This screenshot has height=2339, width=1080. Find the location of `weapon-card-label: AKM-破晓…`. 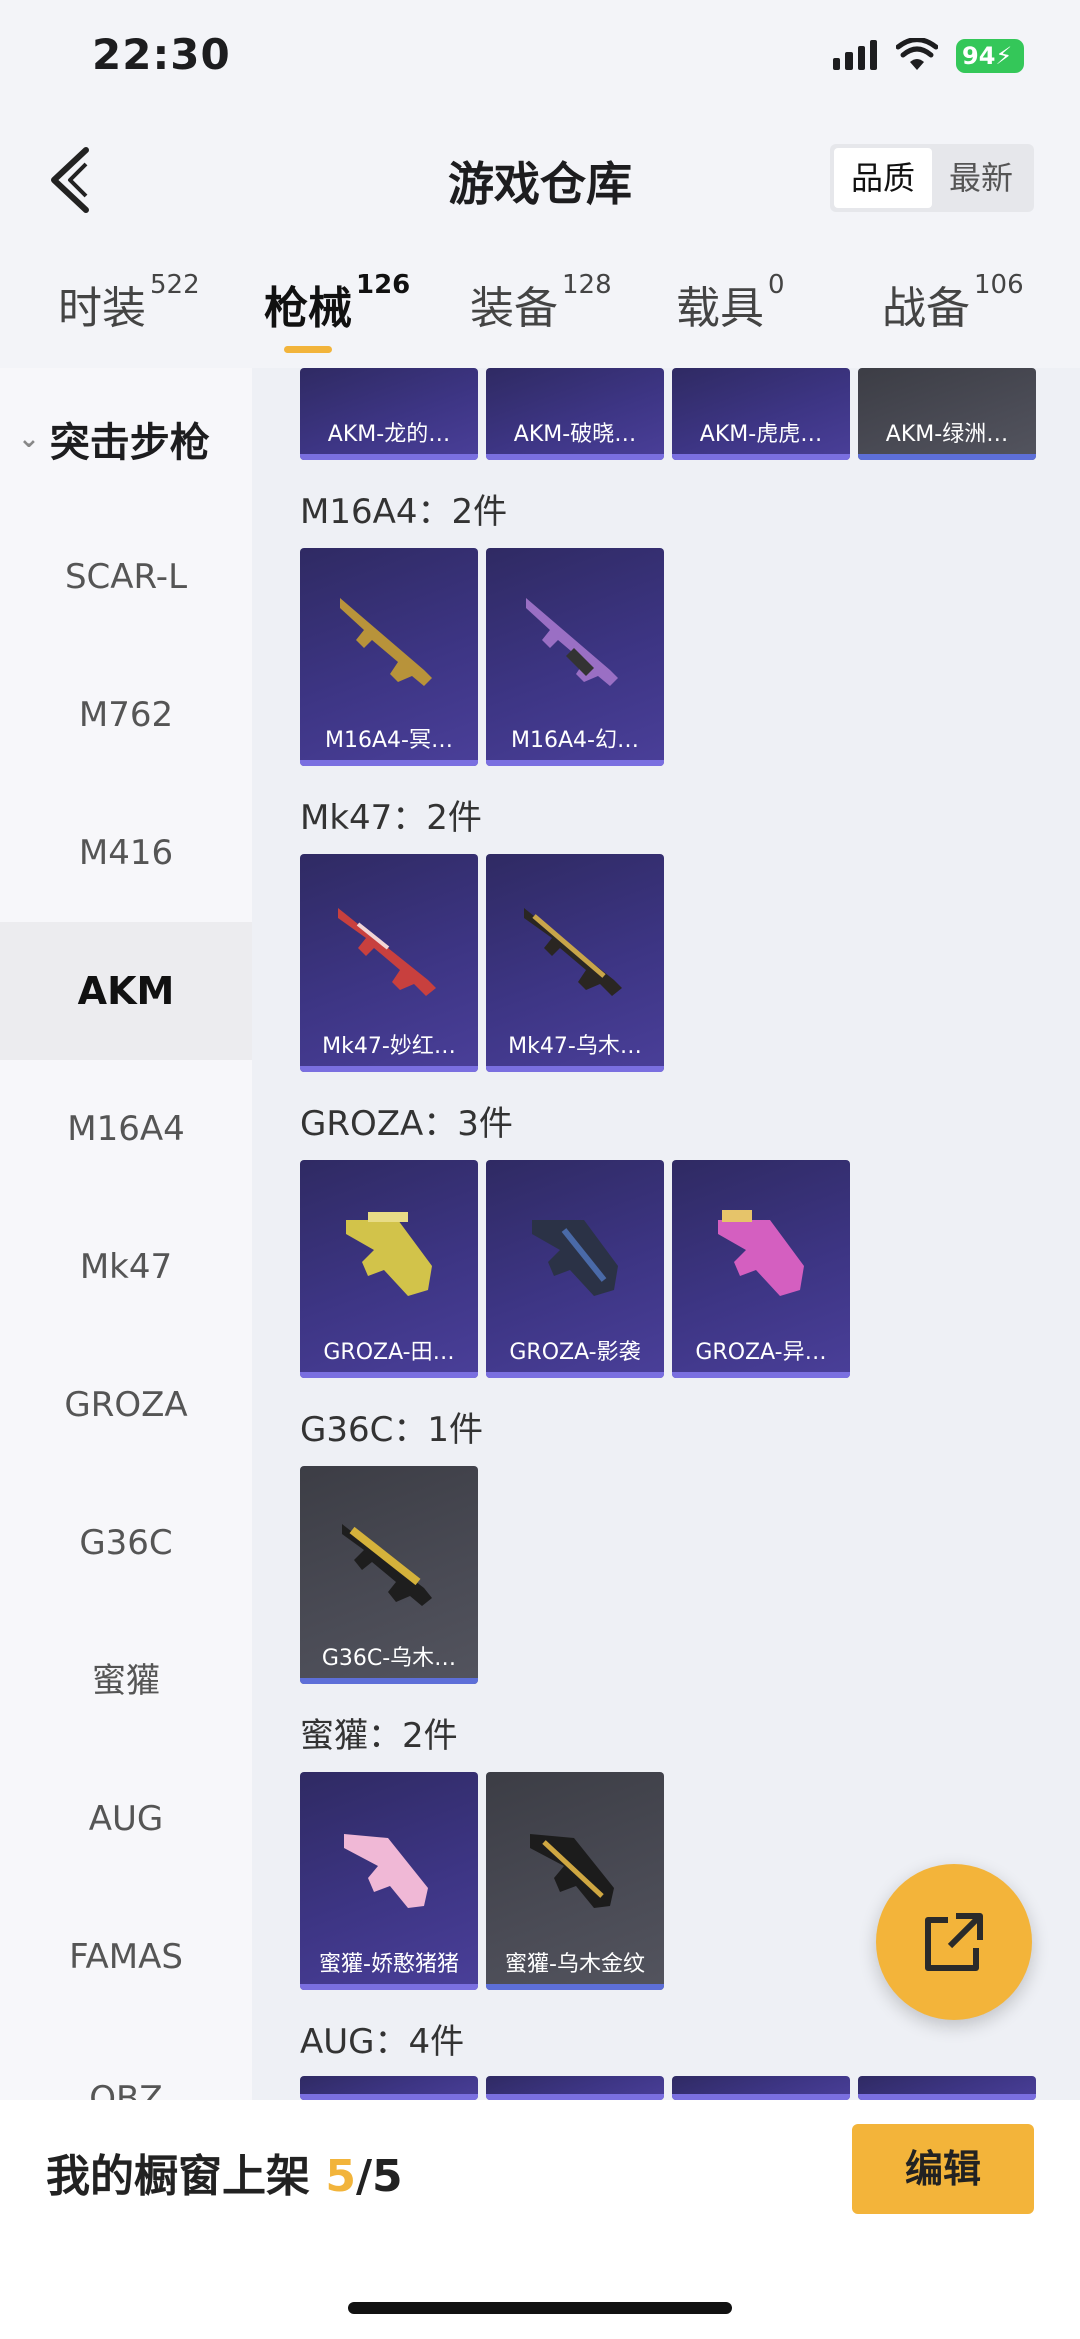

weapon-card-label: AKM-破晓… is located at coordinates (575, 434).